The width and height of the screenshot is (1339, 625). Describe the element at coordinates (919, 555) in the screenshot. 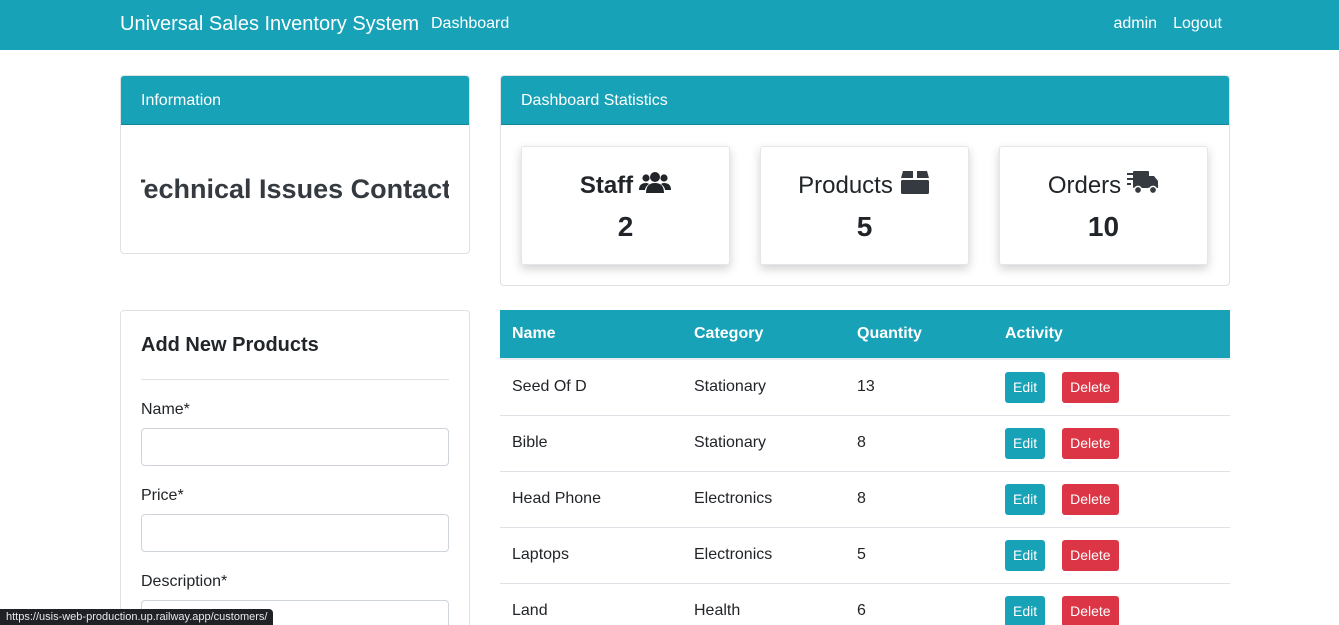

I see `cell-quantity: 5` at that location.